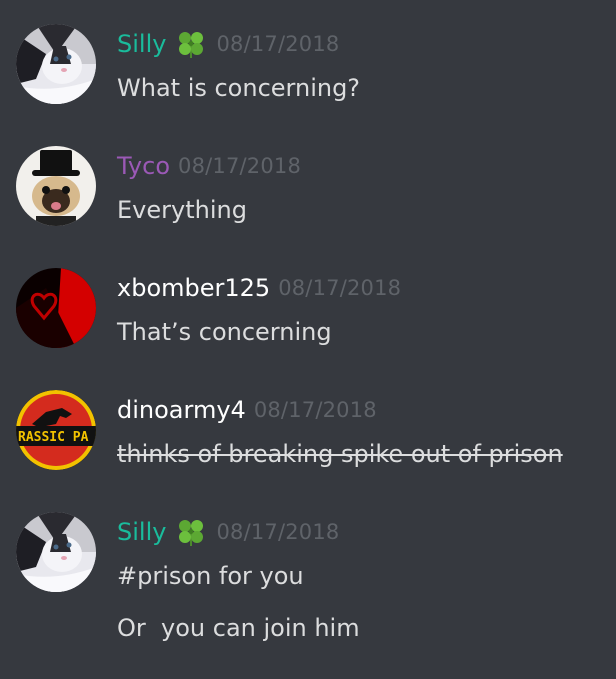  What do you see at coordinates (193, 288) in the screenshot?
I see `username: xbomber125` at bounding box center [193, 288].